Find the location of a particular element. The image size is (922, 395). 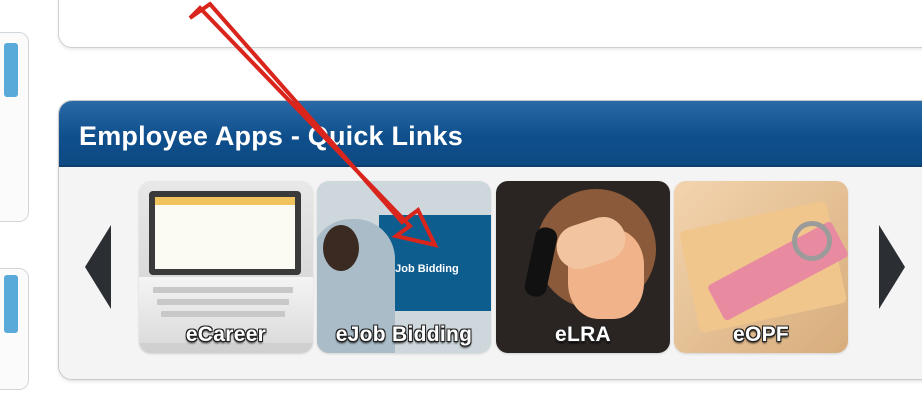

tile-ecareer: eCareer is located at coordinates (226, 267).